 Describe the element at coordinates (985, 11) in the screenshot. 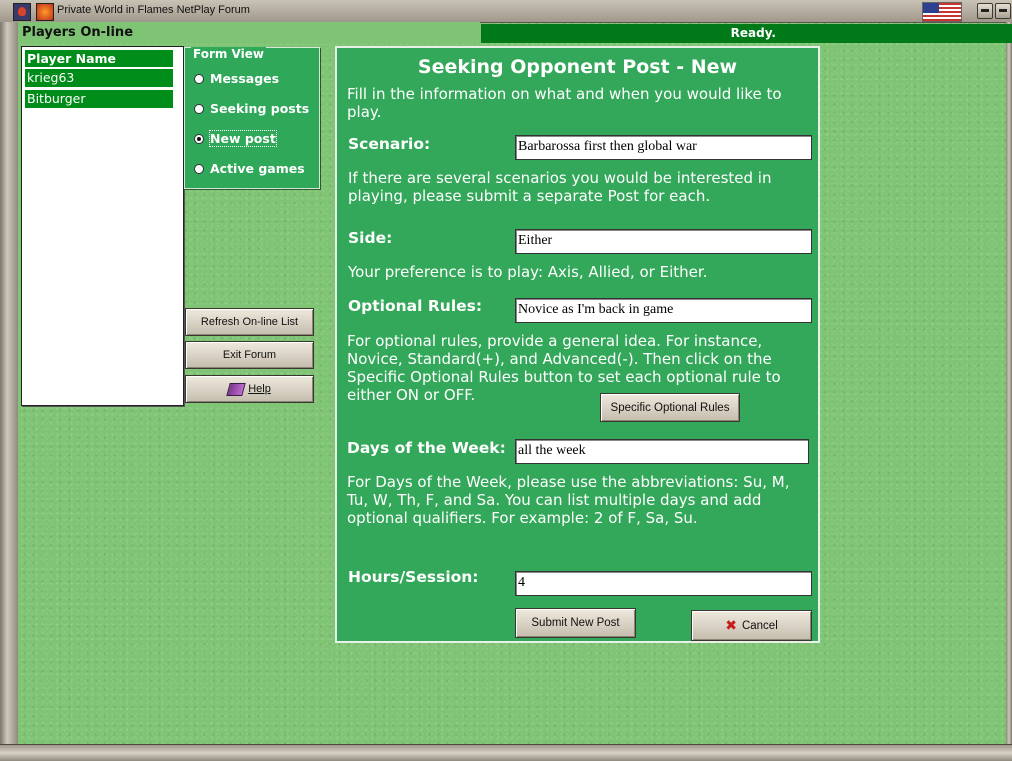

I see `minimize-button` at that location.